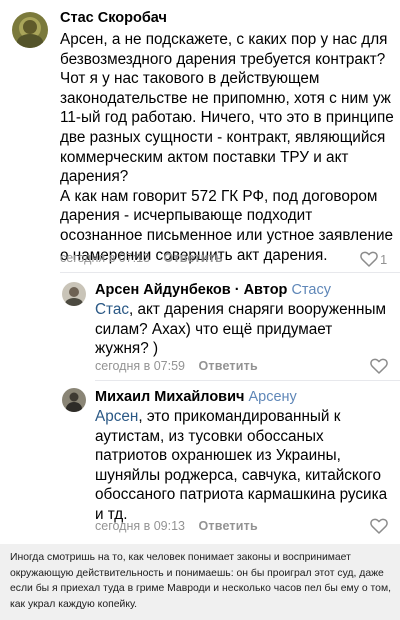 The height and width of the screenshot is (620, 400). What do you see at coordinates (163, 290) in the screenshot?
I see `author-name: Арсен Айдунбеков` at bounding box center [163, 290].